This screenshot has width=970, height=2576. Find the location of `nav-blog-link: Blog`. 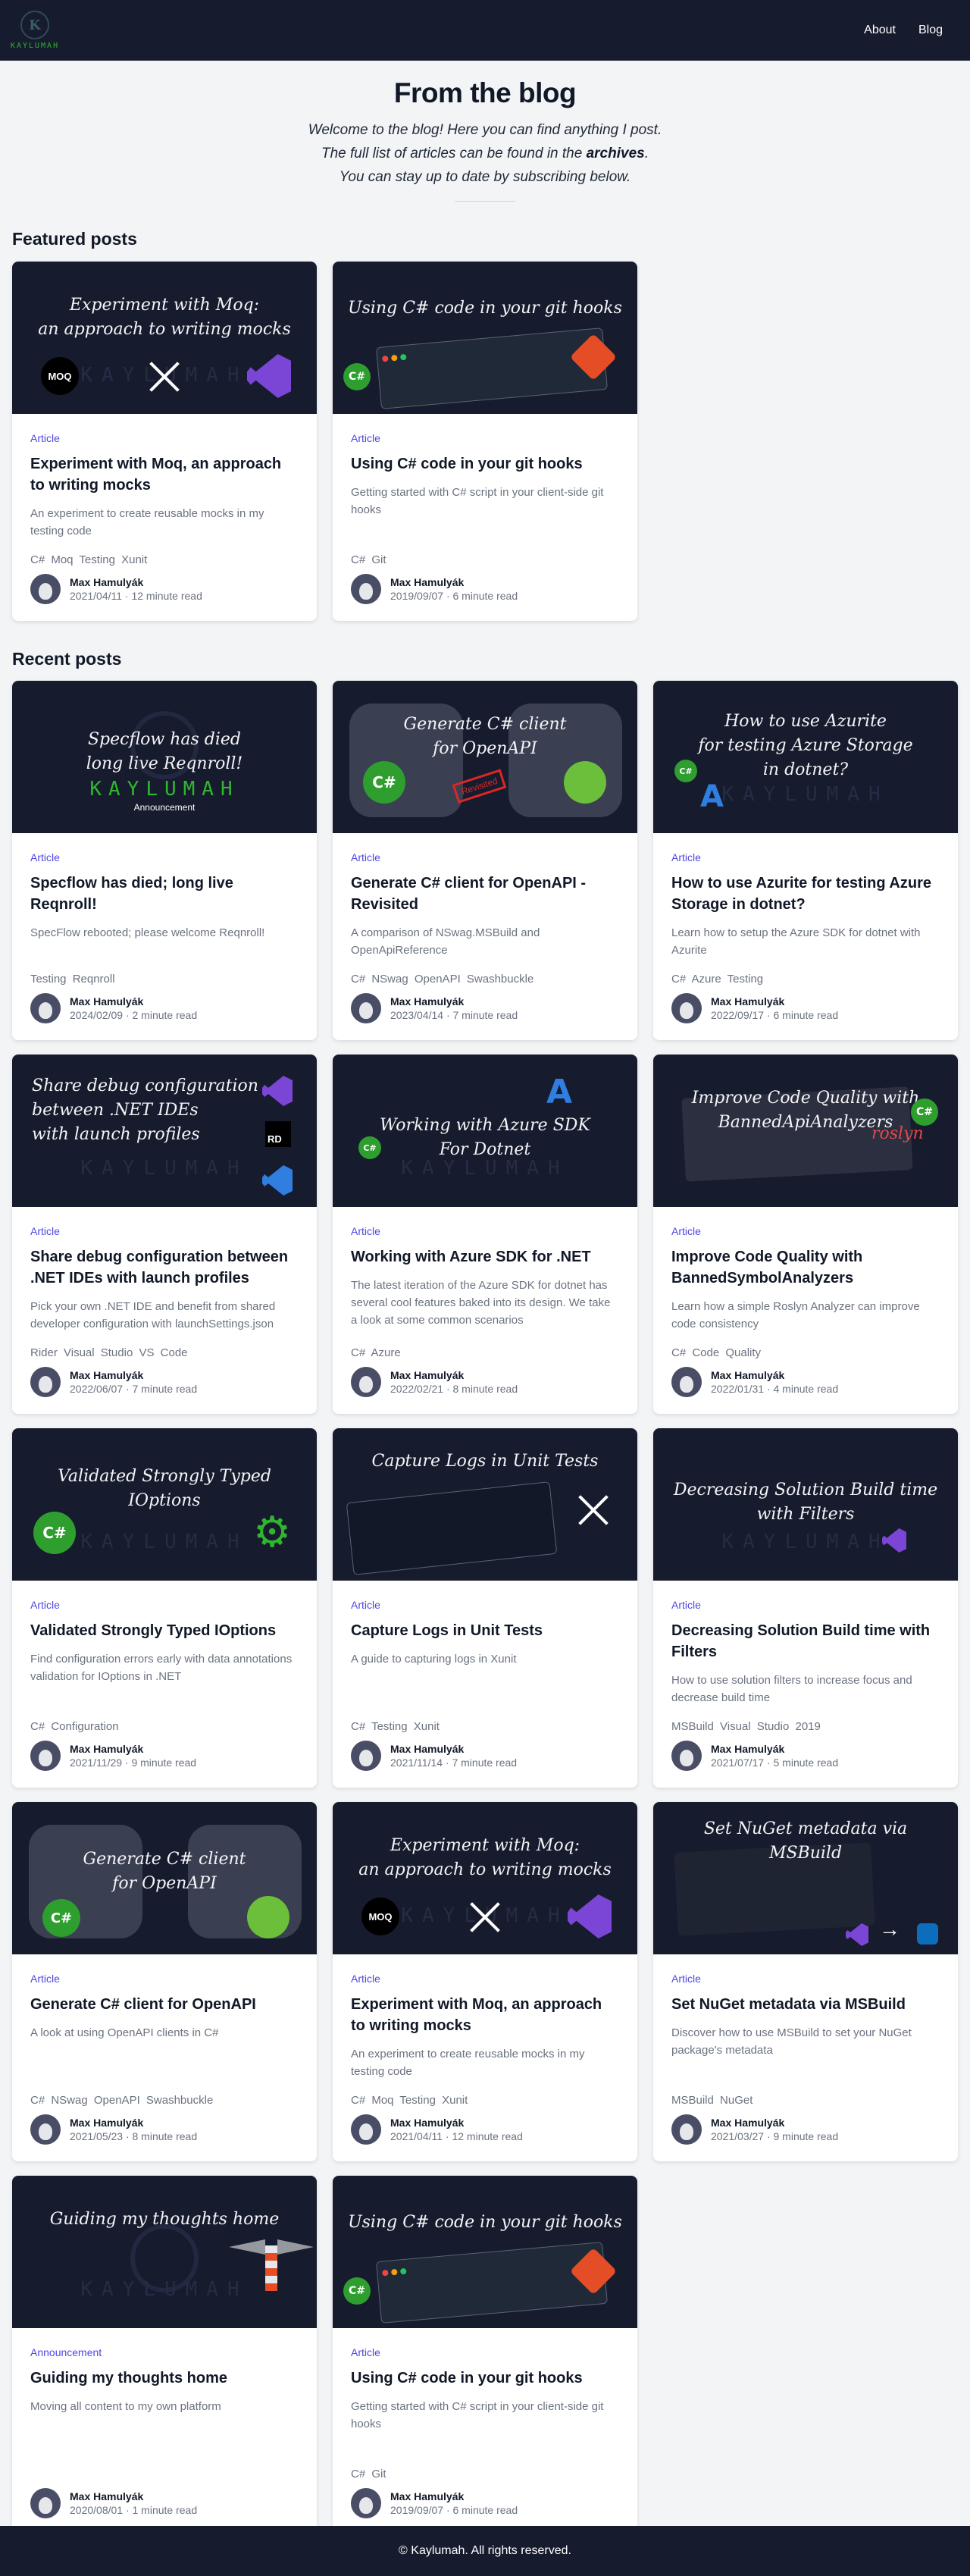

nav-blog-link: Blog is located at coordinates (930, 31).